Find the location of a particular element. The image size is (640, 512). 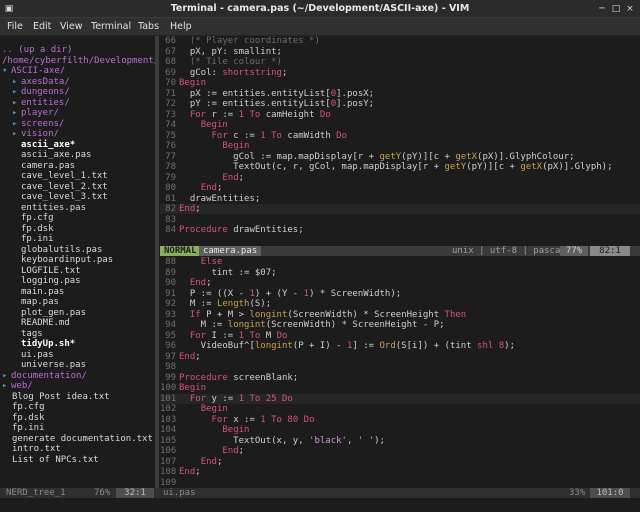

tree-file: entities.pas is located at coordinates (53, 208).